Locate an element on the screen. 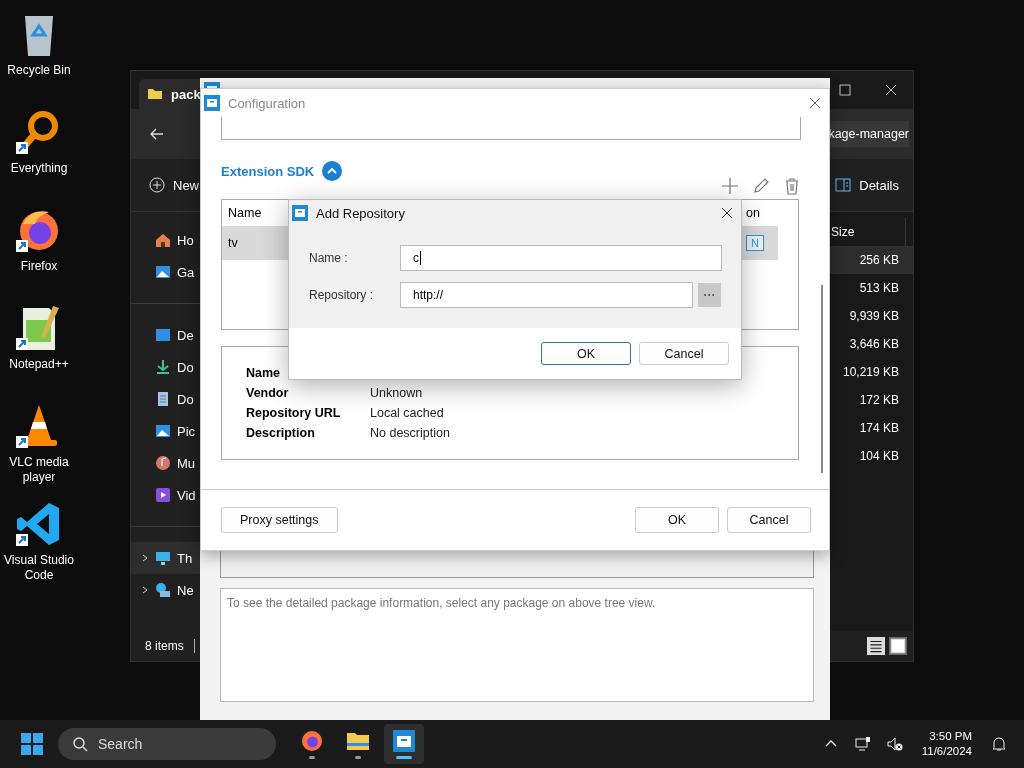  nav-item: Ne is located at coordinates (166, 590).